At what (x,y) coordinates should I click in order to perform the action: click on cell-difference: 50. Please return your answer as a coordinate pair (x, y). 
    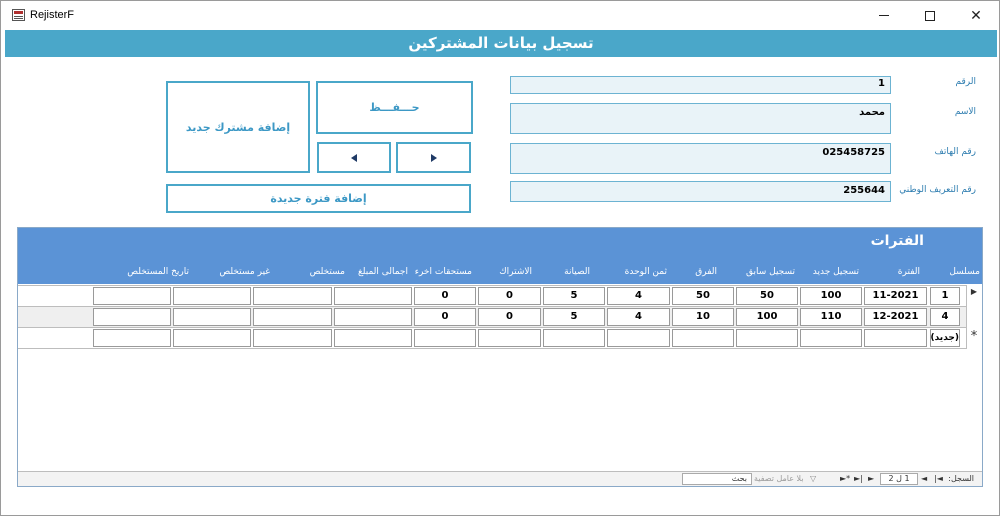
    Looking at the image, I should click on (703, 296).